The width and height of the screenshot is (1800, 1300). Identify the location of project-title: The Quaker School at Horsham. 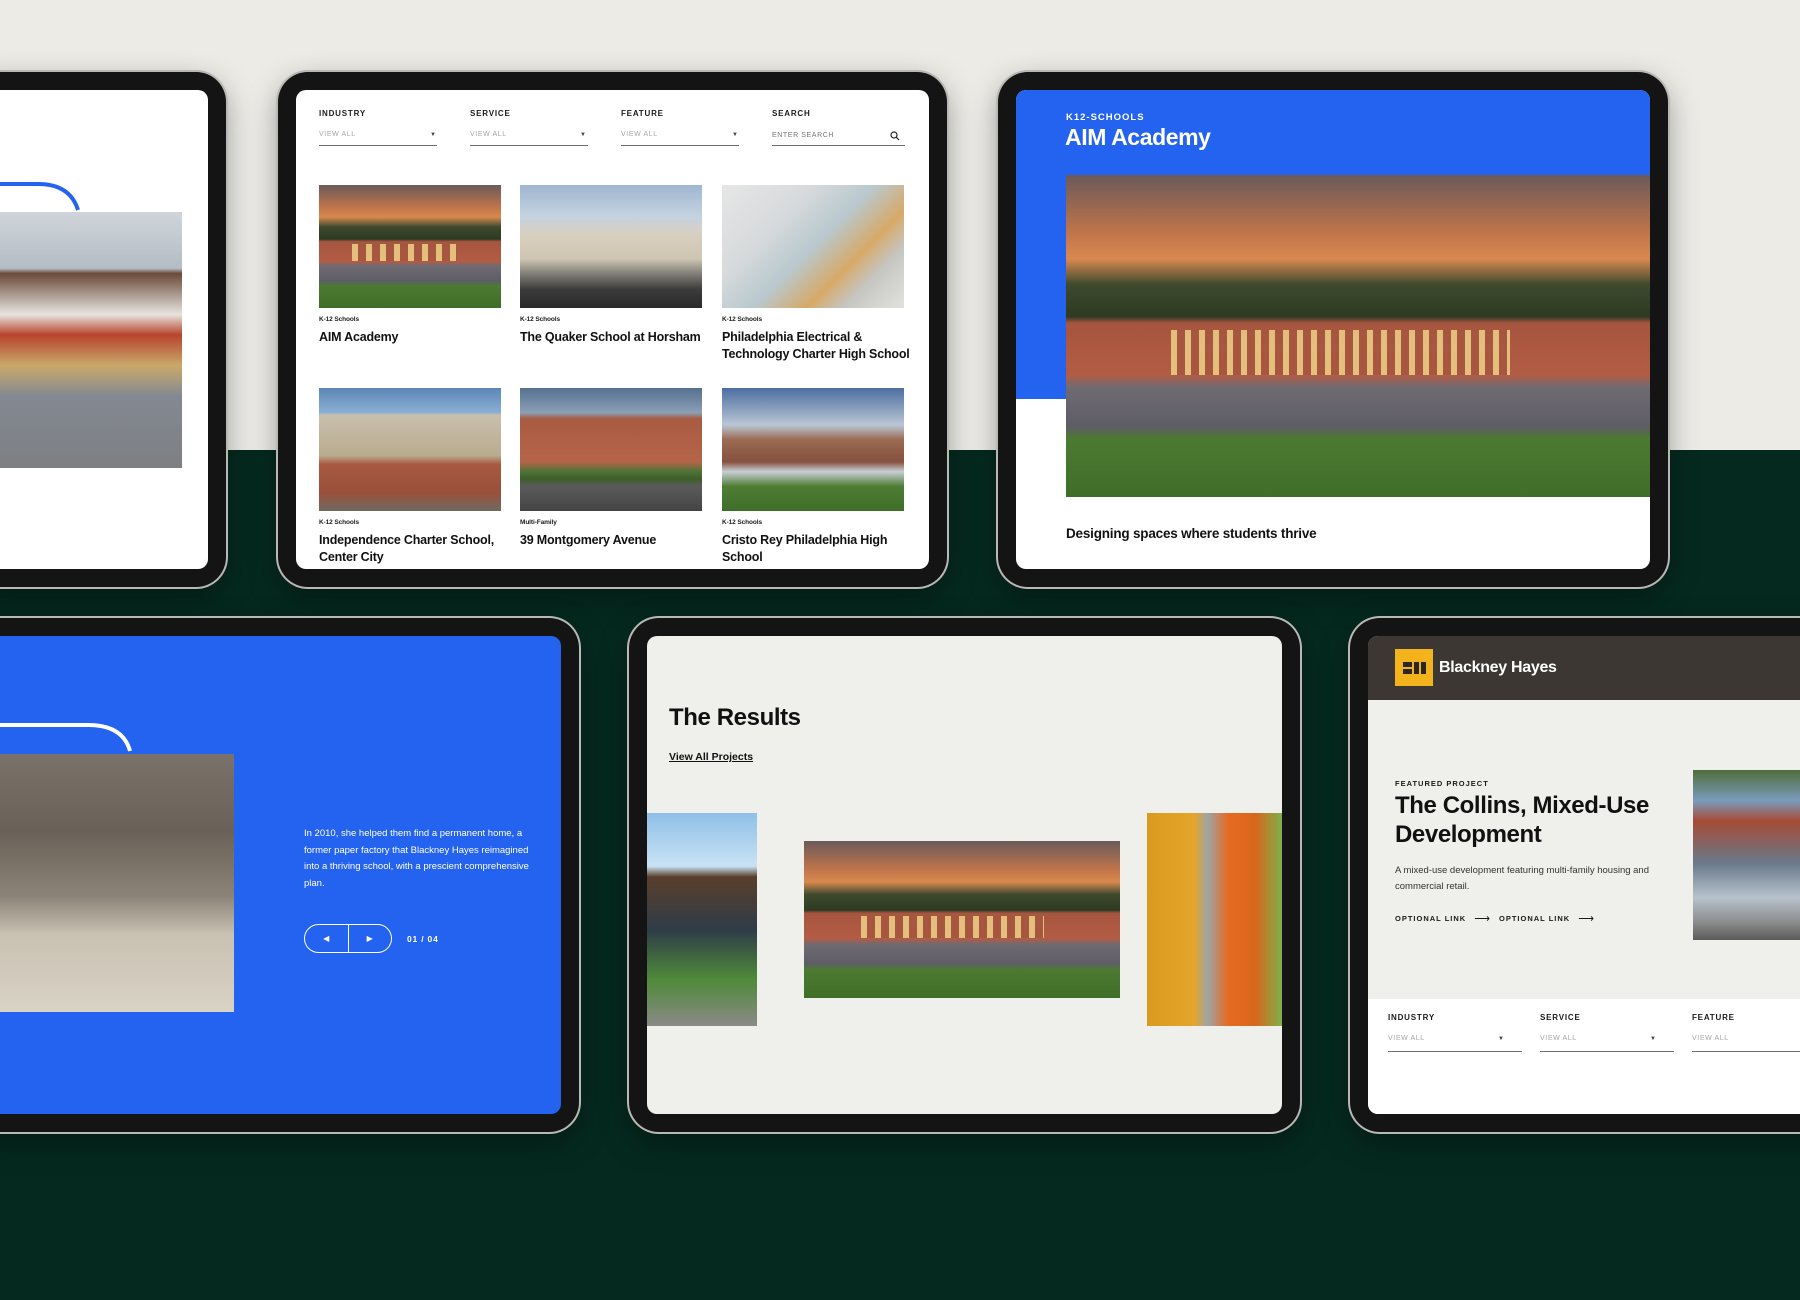
(610, 337).